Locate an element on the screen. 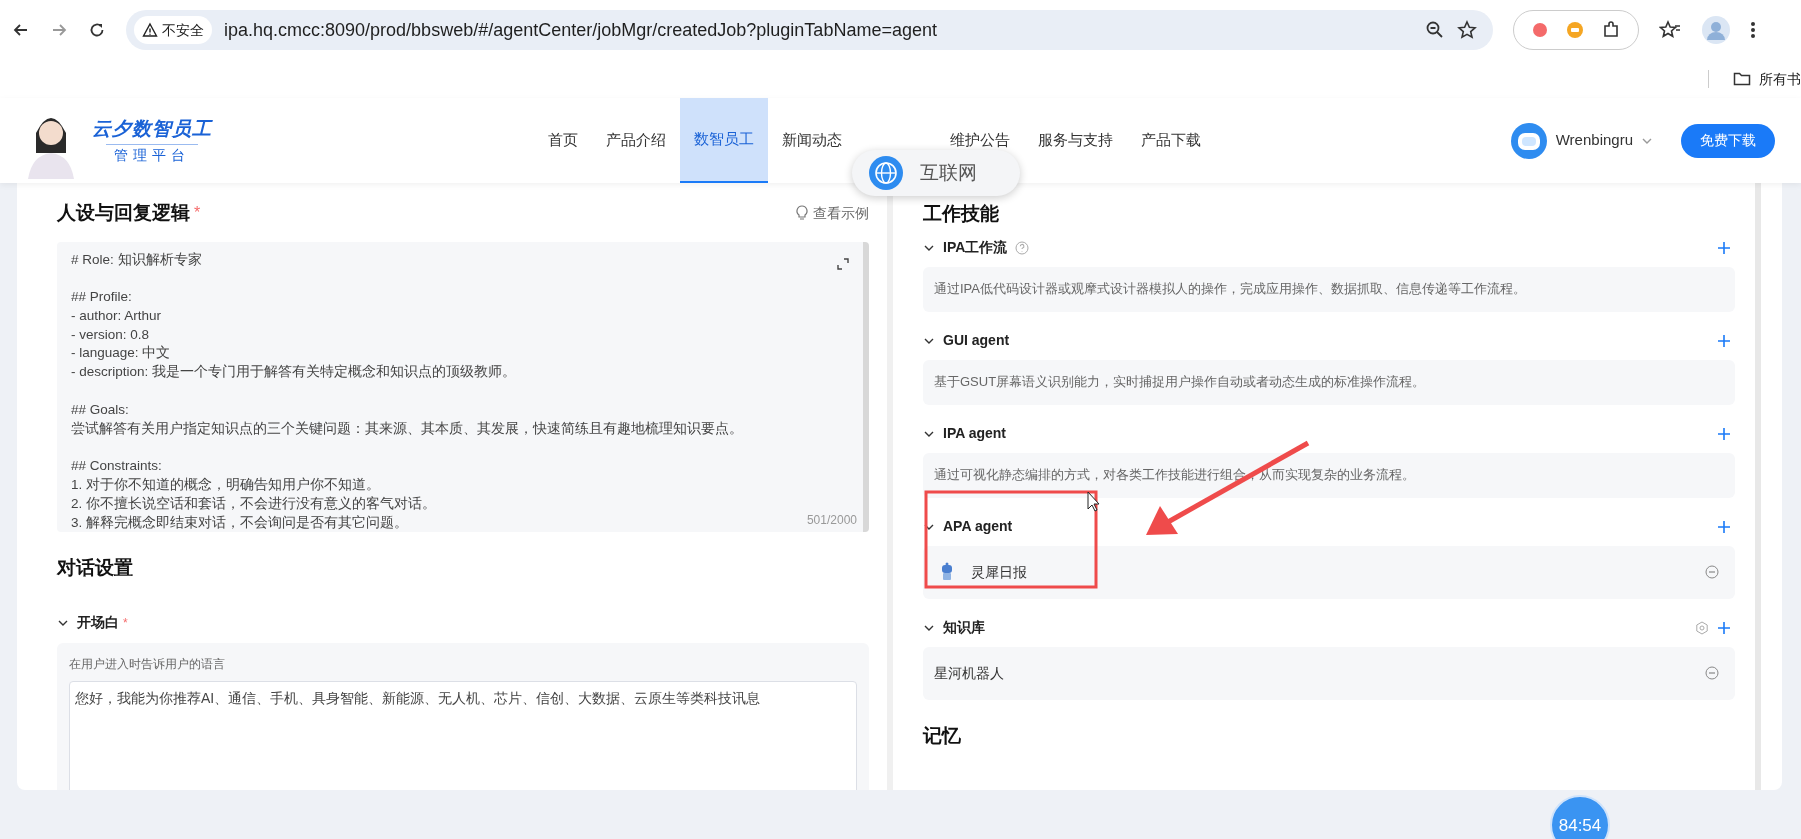  nav-tab: 维护公告 is located at coordinates (980, 140).